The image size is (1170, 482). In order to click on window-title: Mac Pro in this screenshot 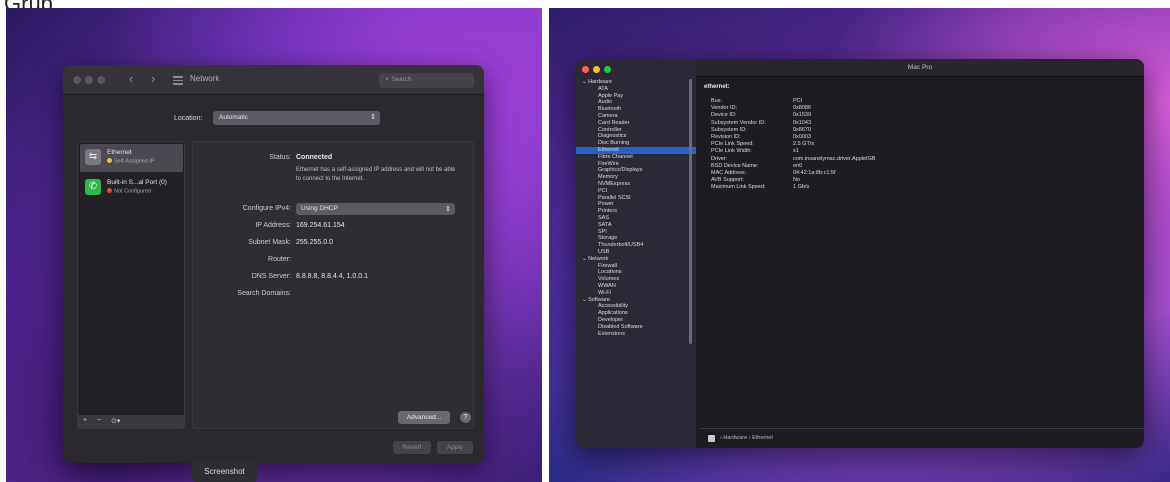, I will do `click(920, 67)`.